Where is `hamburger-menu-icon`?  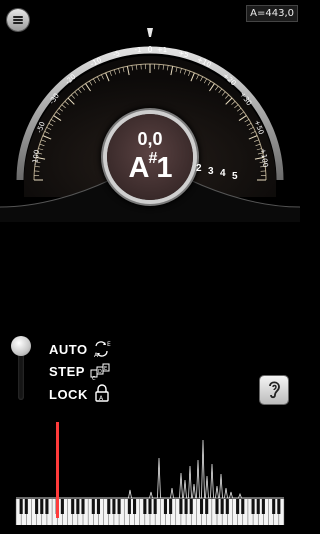 hamburger-menu-icon is located at coordinates (18, 17).